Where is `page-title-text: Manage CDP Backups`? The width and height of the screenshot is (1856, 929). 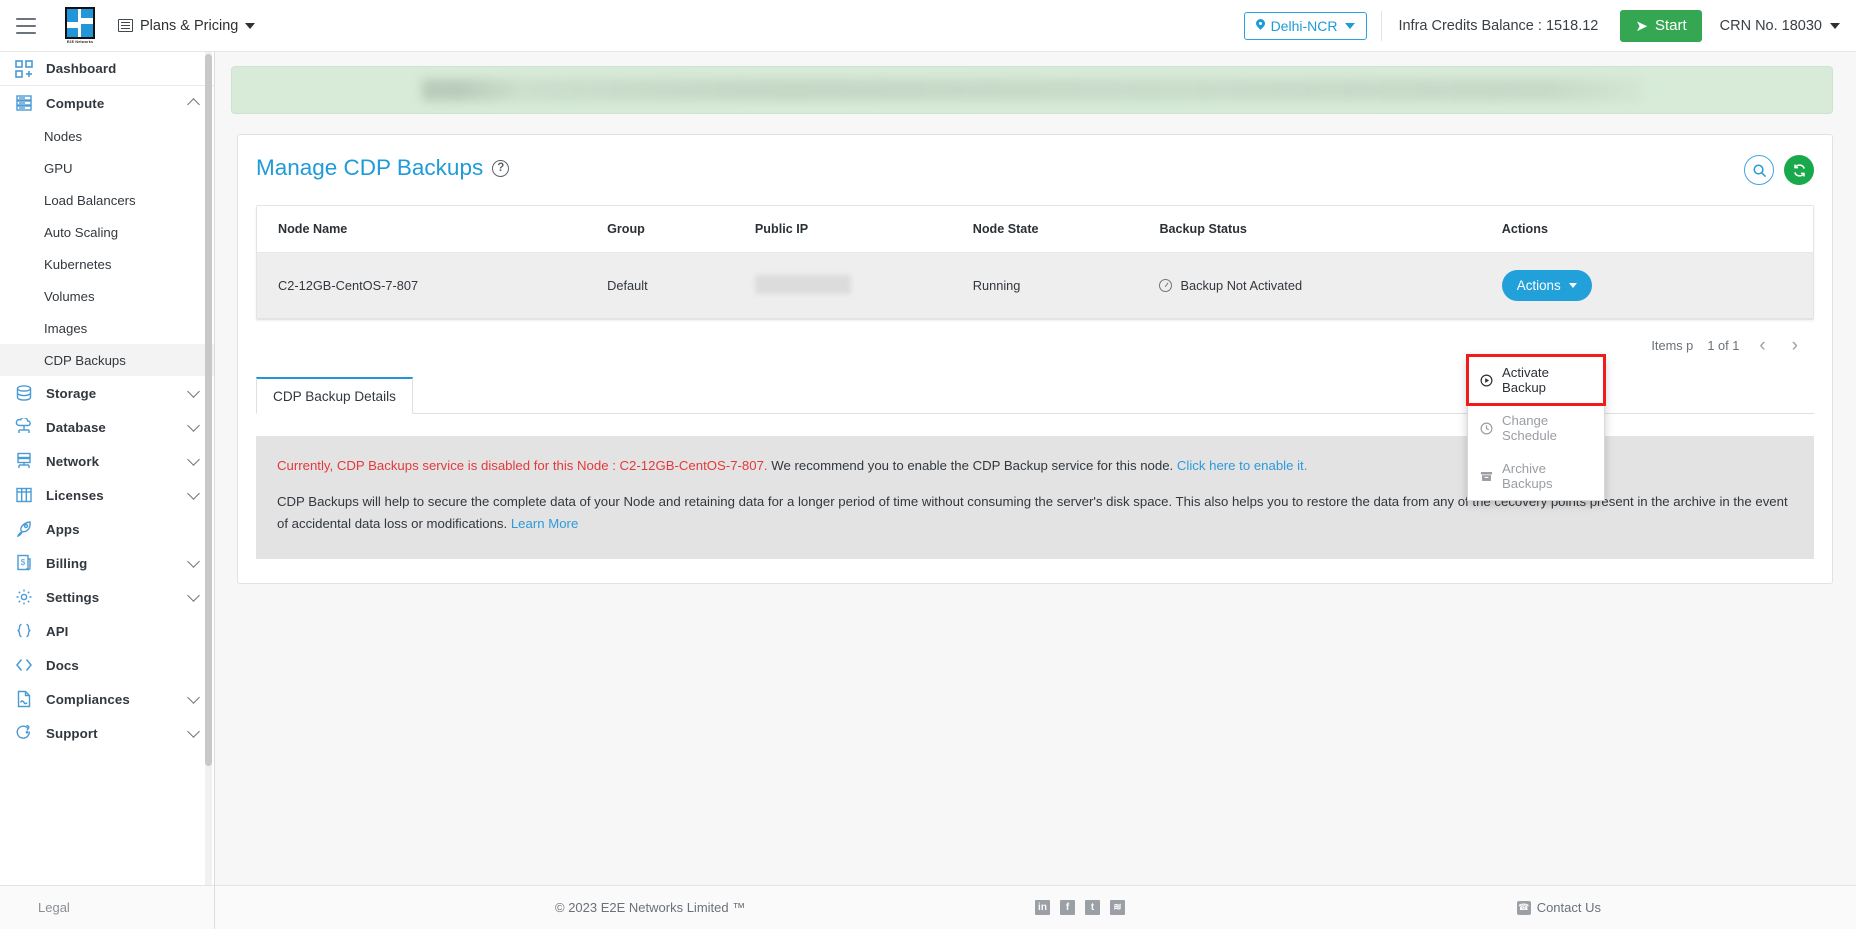 page-title-text: Manage CDP Backups is located at coordinates (370, 167).